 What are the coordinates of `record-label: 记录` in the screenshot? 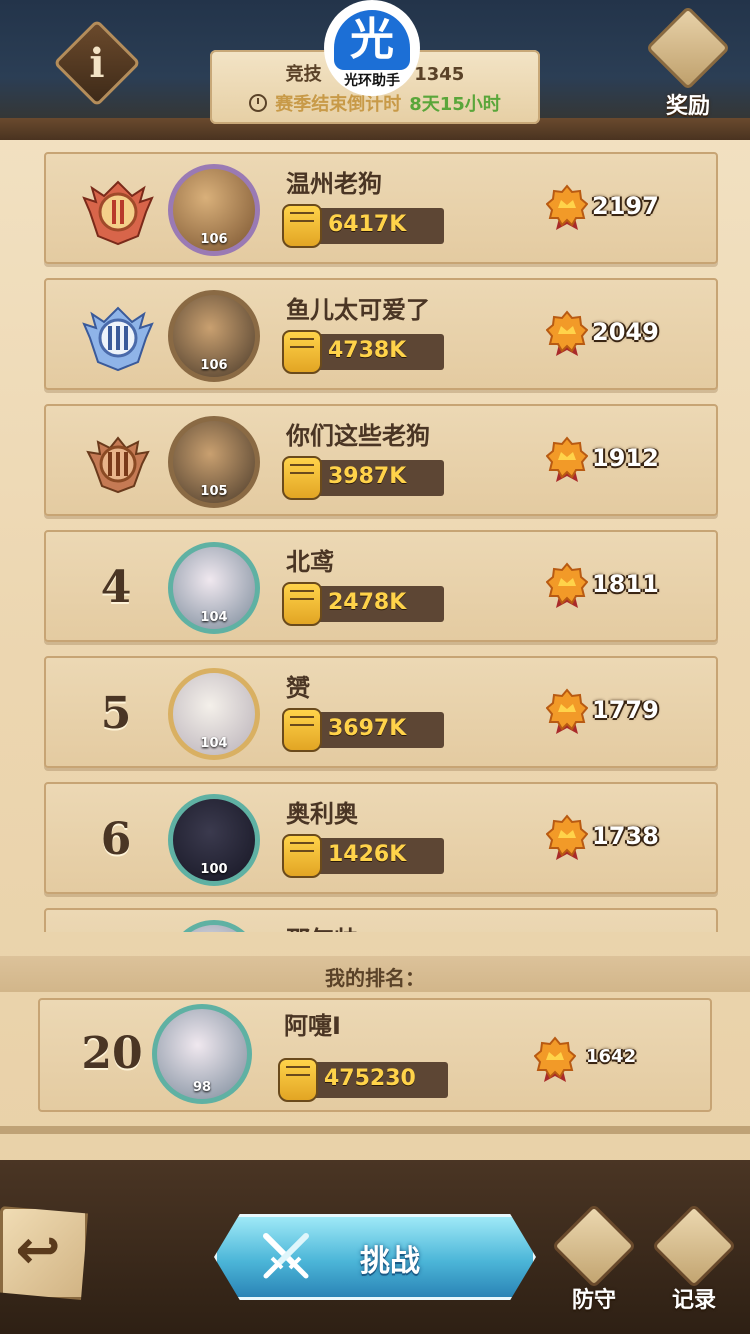 It's located at (693, 1300).